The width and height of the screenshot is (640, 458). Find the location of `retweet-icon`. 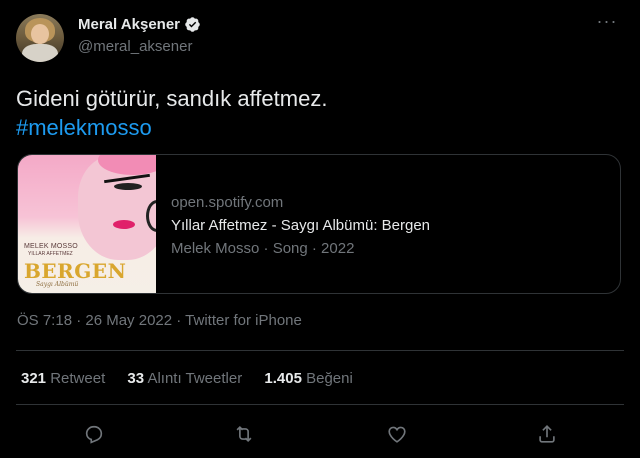

retweet-icon is located at coordinates (244, 434).